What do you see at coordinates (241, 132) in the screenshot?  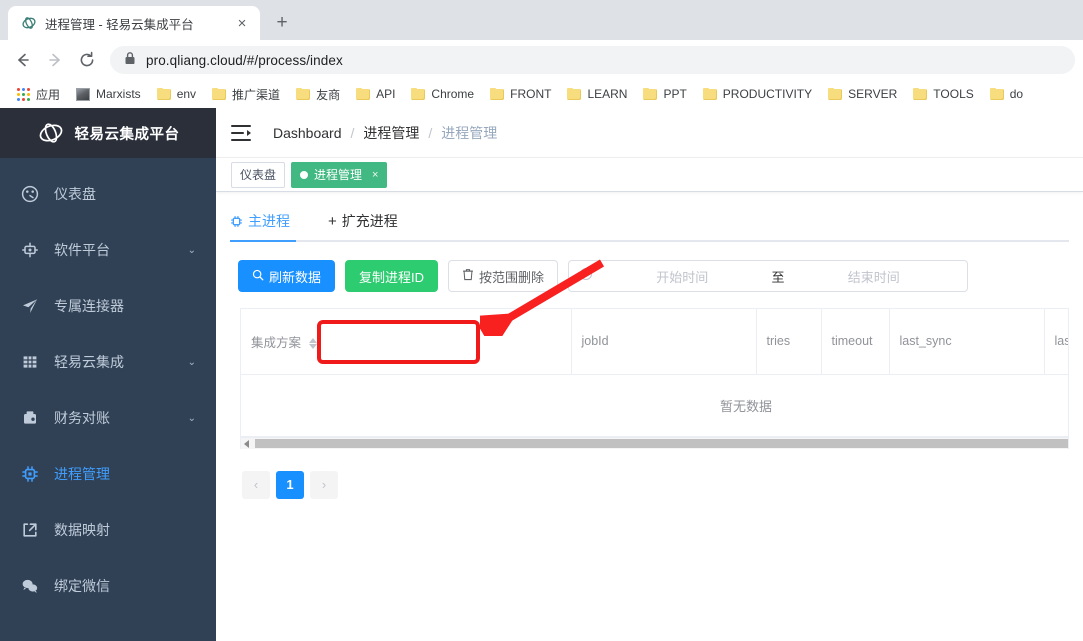 I see `collapse-menu-icon` at bounding box center [241, 132].